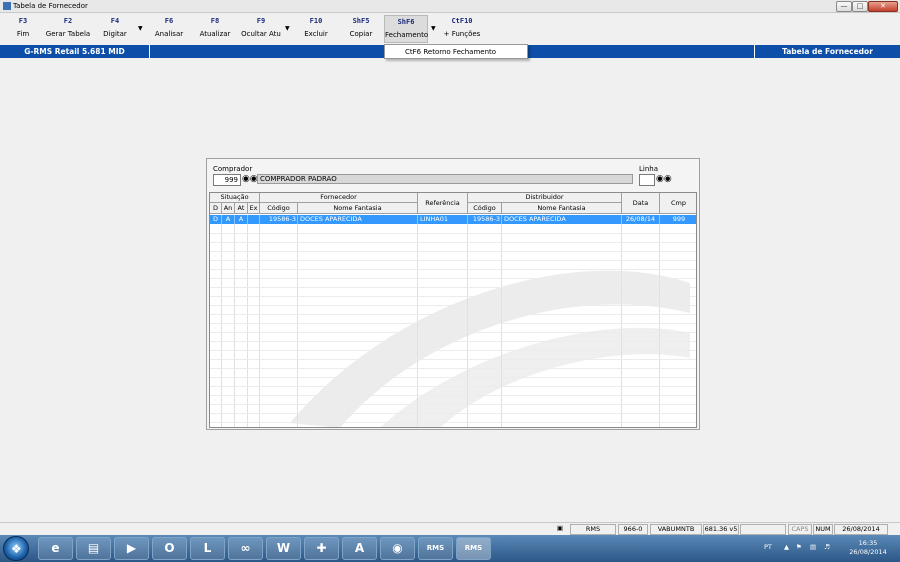  What do you see at coordinates (169, 27) in the screenshot?
I see `analisar-button: F6 Analisar` at bounding box center [169, 27].